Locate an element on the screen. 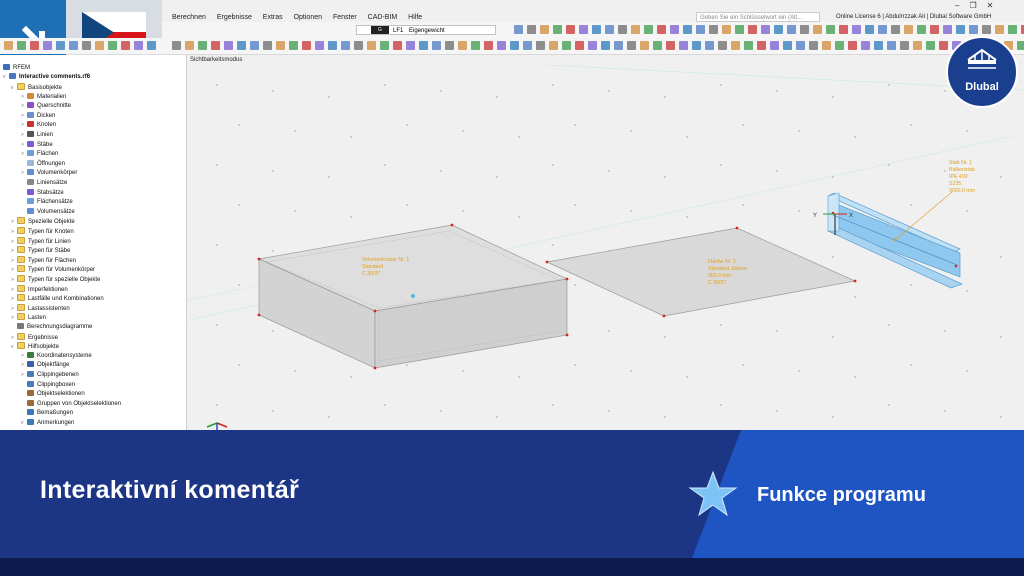 The height and width of the screenshot is (576, 1024). tree-item: Bemaßungen is located at coordinates (47, 414).